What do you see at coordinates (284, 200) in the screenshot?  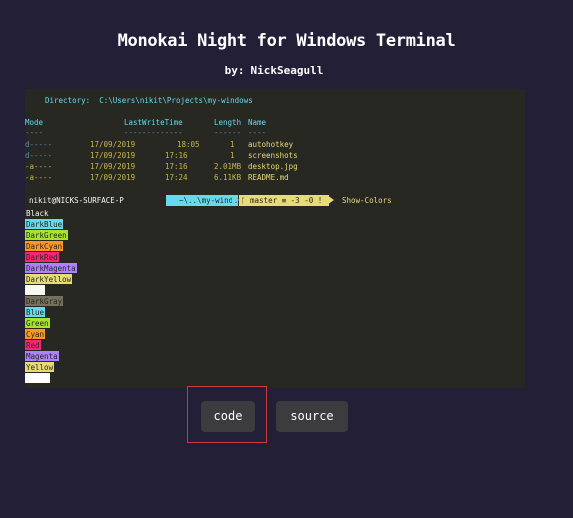 I see `prompt-git-status: ᚴ master ≡ -3 -0 !` at bounding box center [284, 200].